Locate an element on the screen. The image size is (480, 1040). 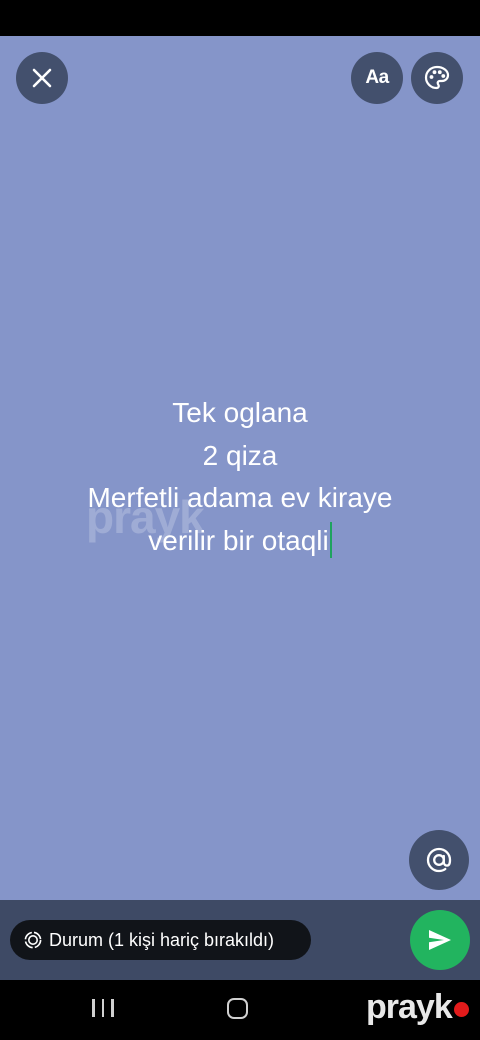
send-icon is located at coordinates (440, 940).